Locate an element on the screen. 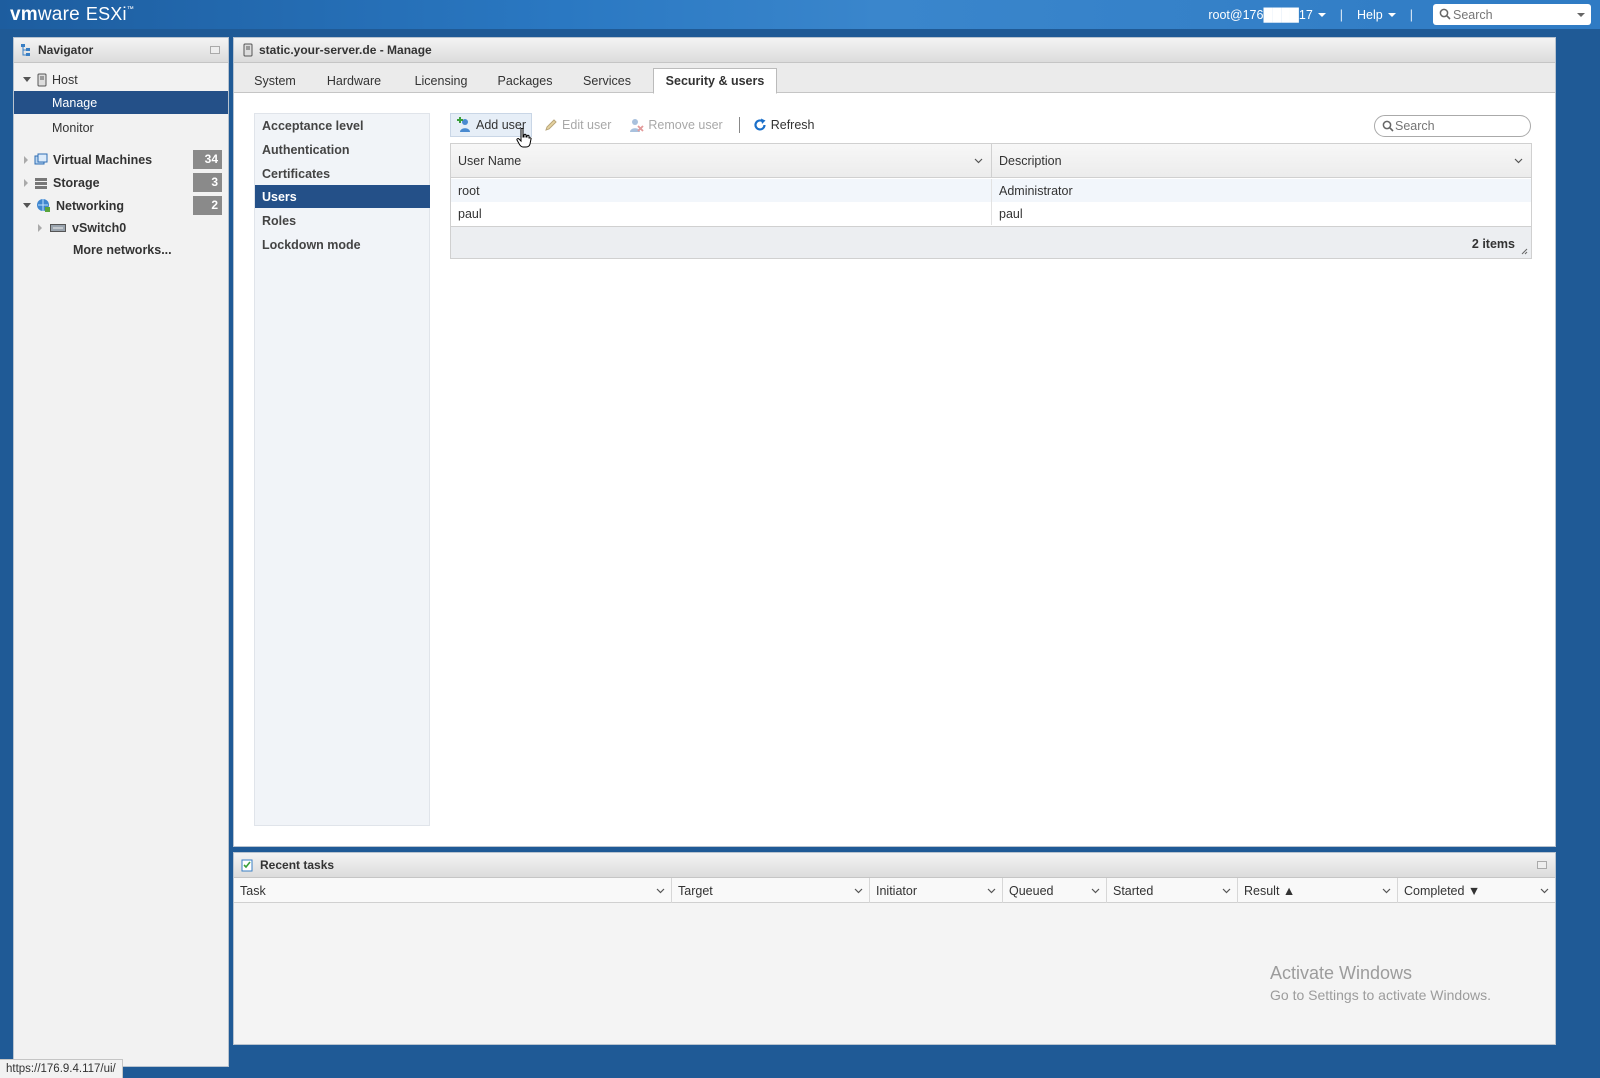  storage-count-badge: 3 is located at coordinates (207, 182).